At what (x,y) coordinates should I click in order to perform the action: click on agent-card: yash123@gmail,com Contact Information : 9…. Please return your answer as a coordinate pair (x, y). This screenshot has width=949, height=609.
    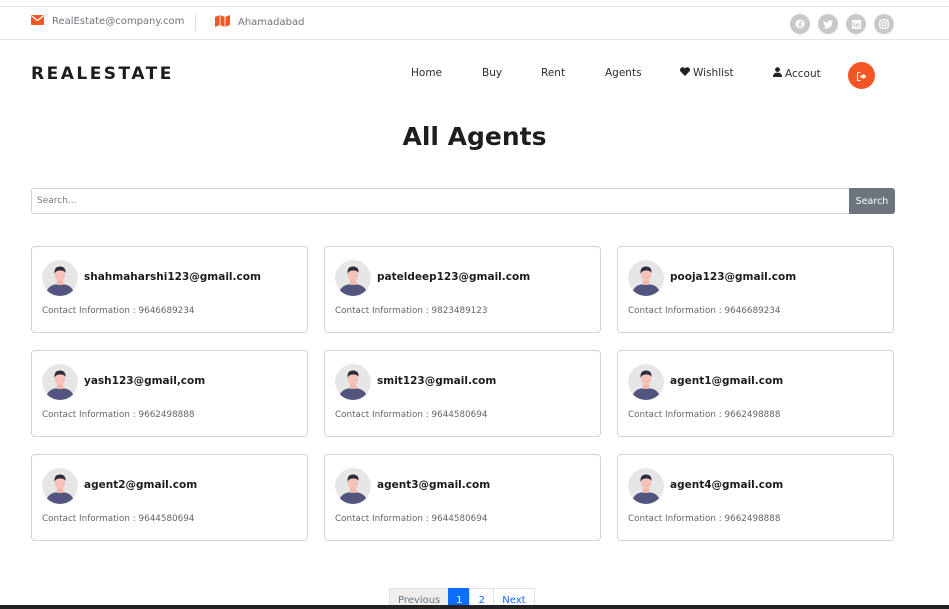
    Looking at the image, I should click on (169, 393).